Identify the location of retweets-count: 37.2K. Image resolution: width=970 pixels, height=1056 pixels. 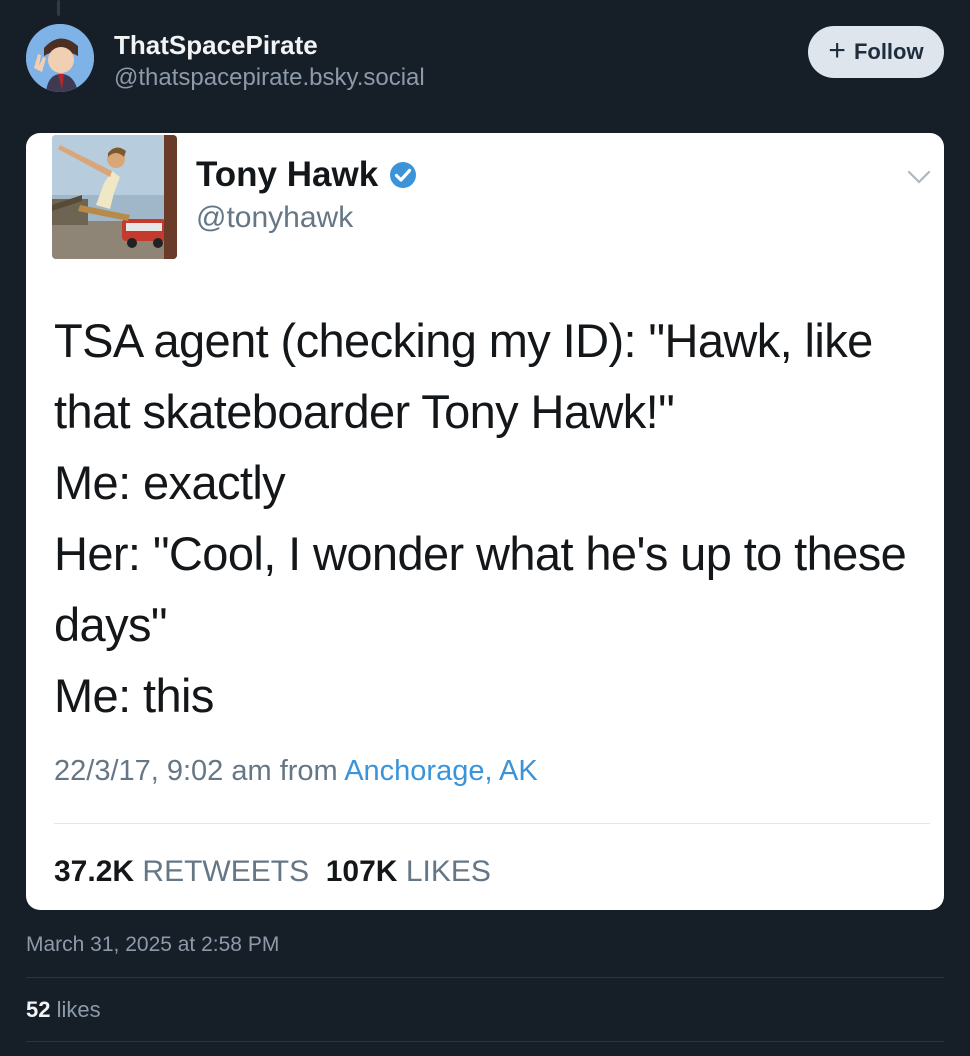
(94, 871).